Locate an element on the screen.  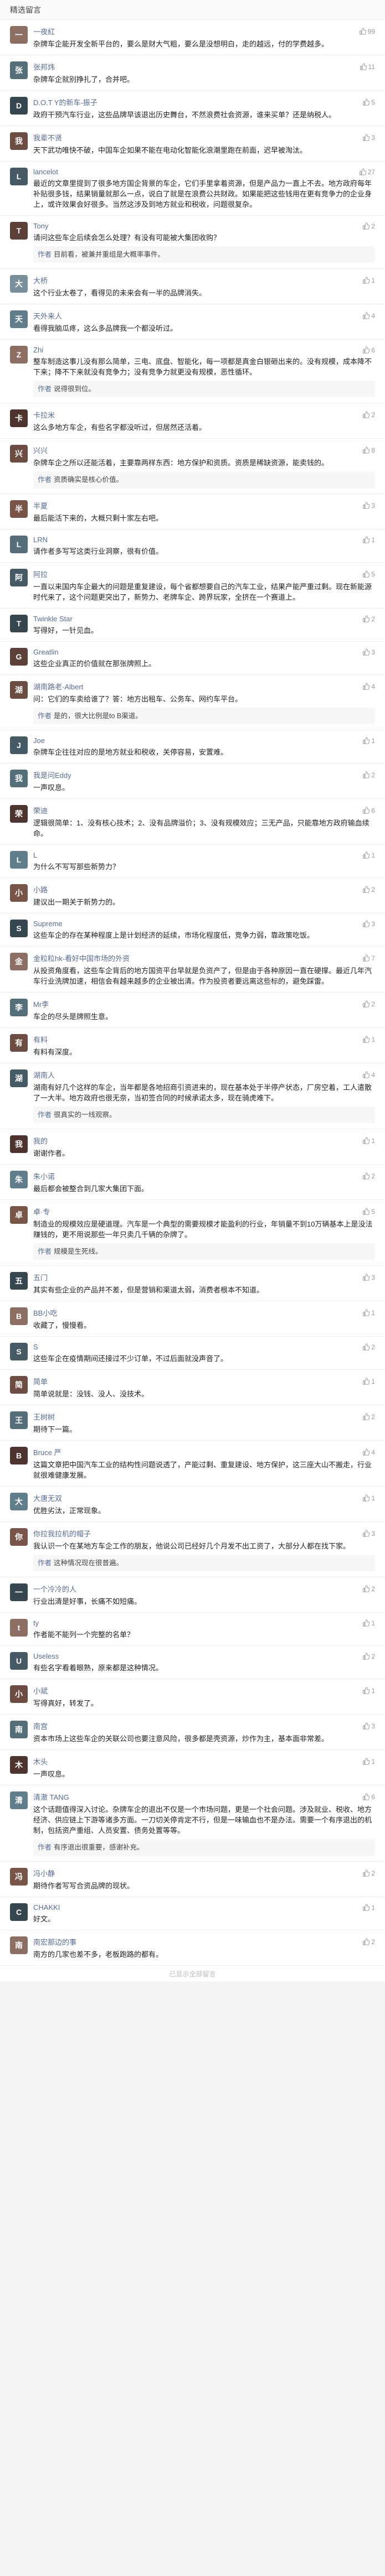
comment-nickname: Joe is located at coordinates (39, 741).